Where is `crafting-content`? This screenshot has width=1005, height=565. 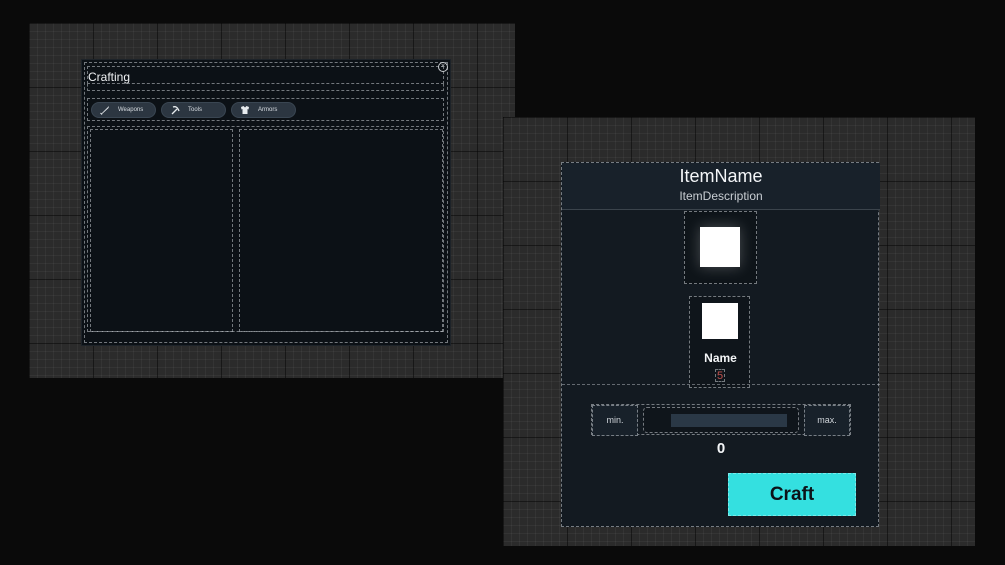
crafting-content is located at coordinates (265, 229).